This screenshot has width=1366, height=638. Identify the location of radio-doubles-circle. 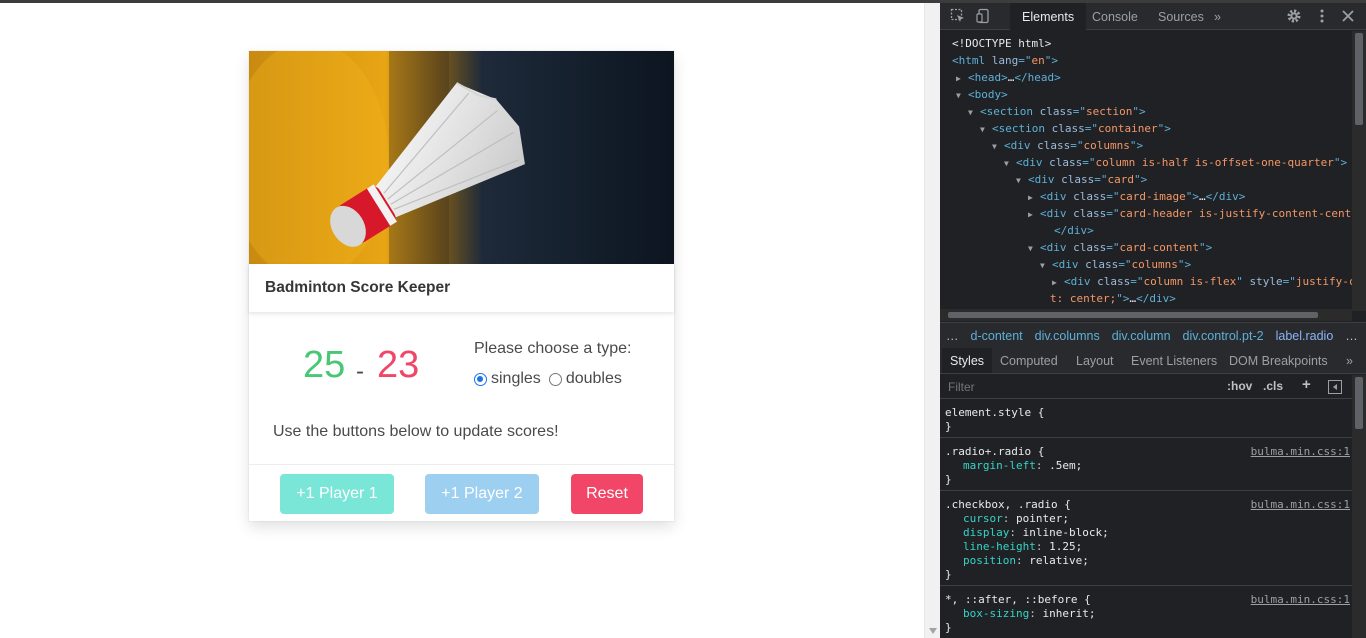
(555, 379).